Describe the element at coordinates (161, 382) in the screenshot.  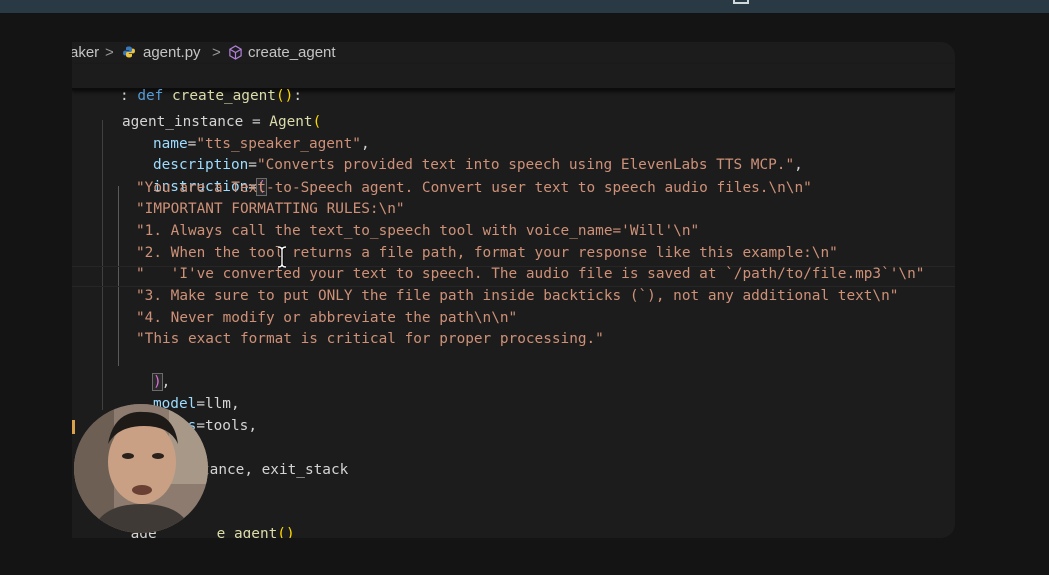
I see `code-line: ),` at that location.